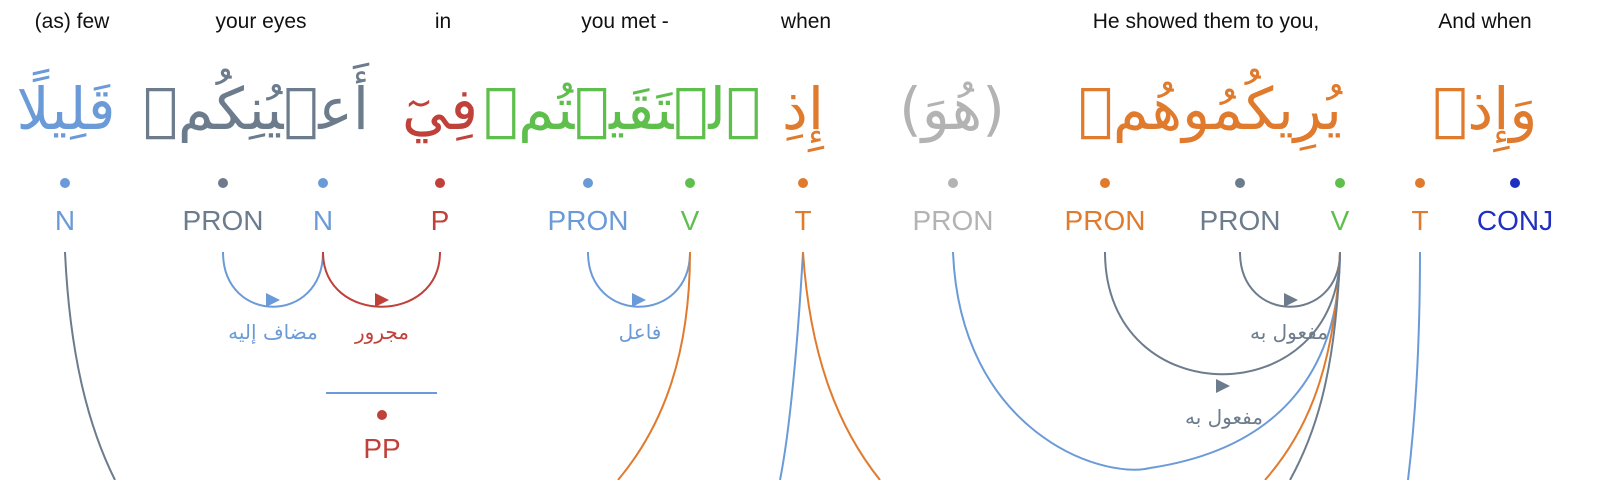 This screenshot has width=1600, height=480. I want to click on dot-t-idh2, so click(1420, 183).